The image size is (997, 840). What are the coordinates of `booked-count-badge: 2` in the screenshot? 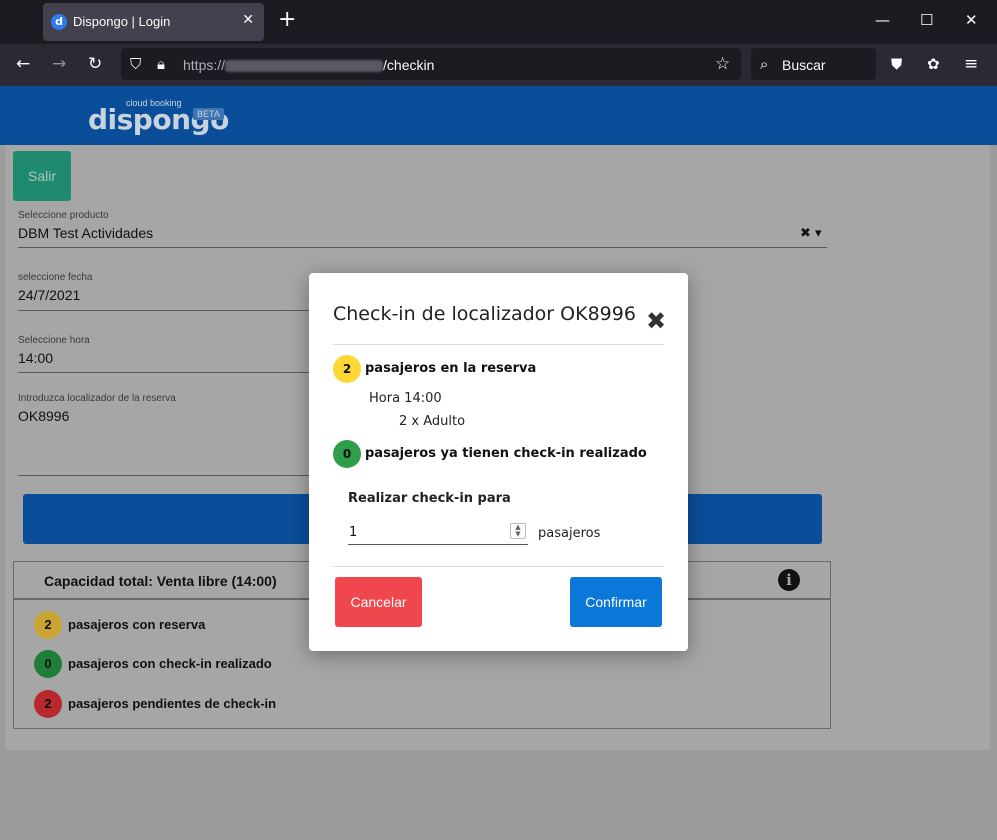 It's located at (48, 625).